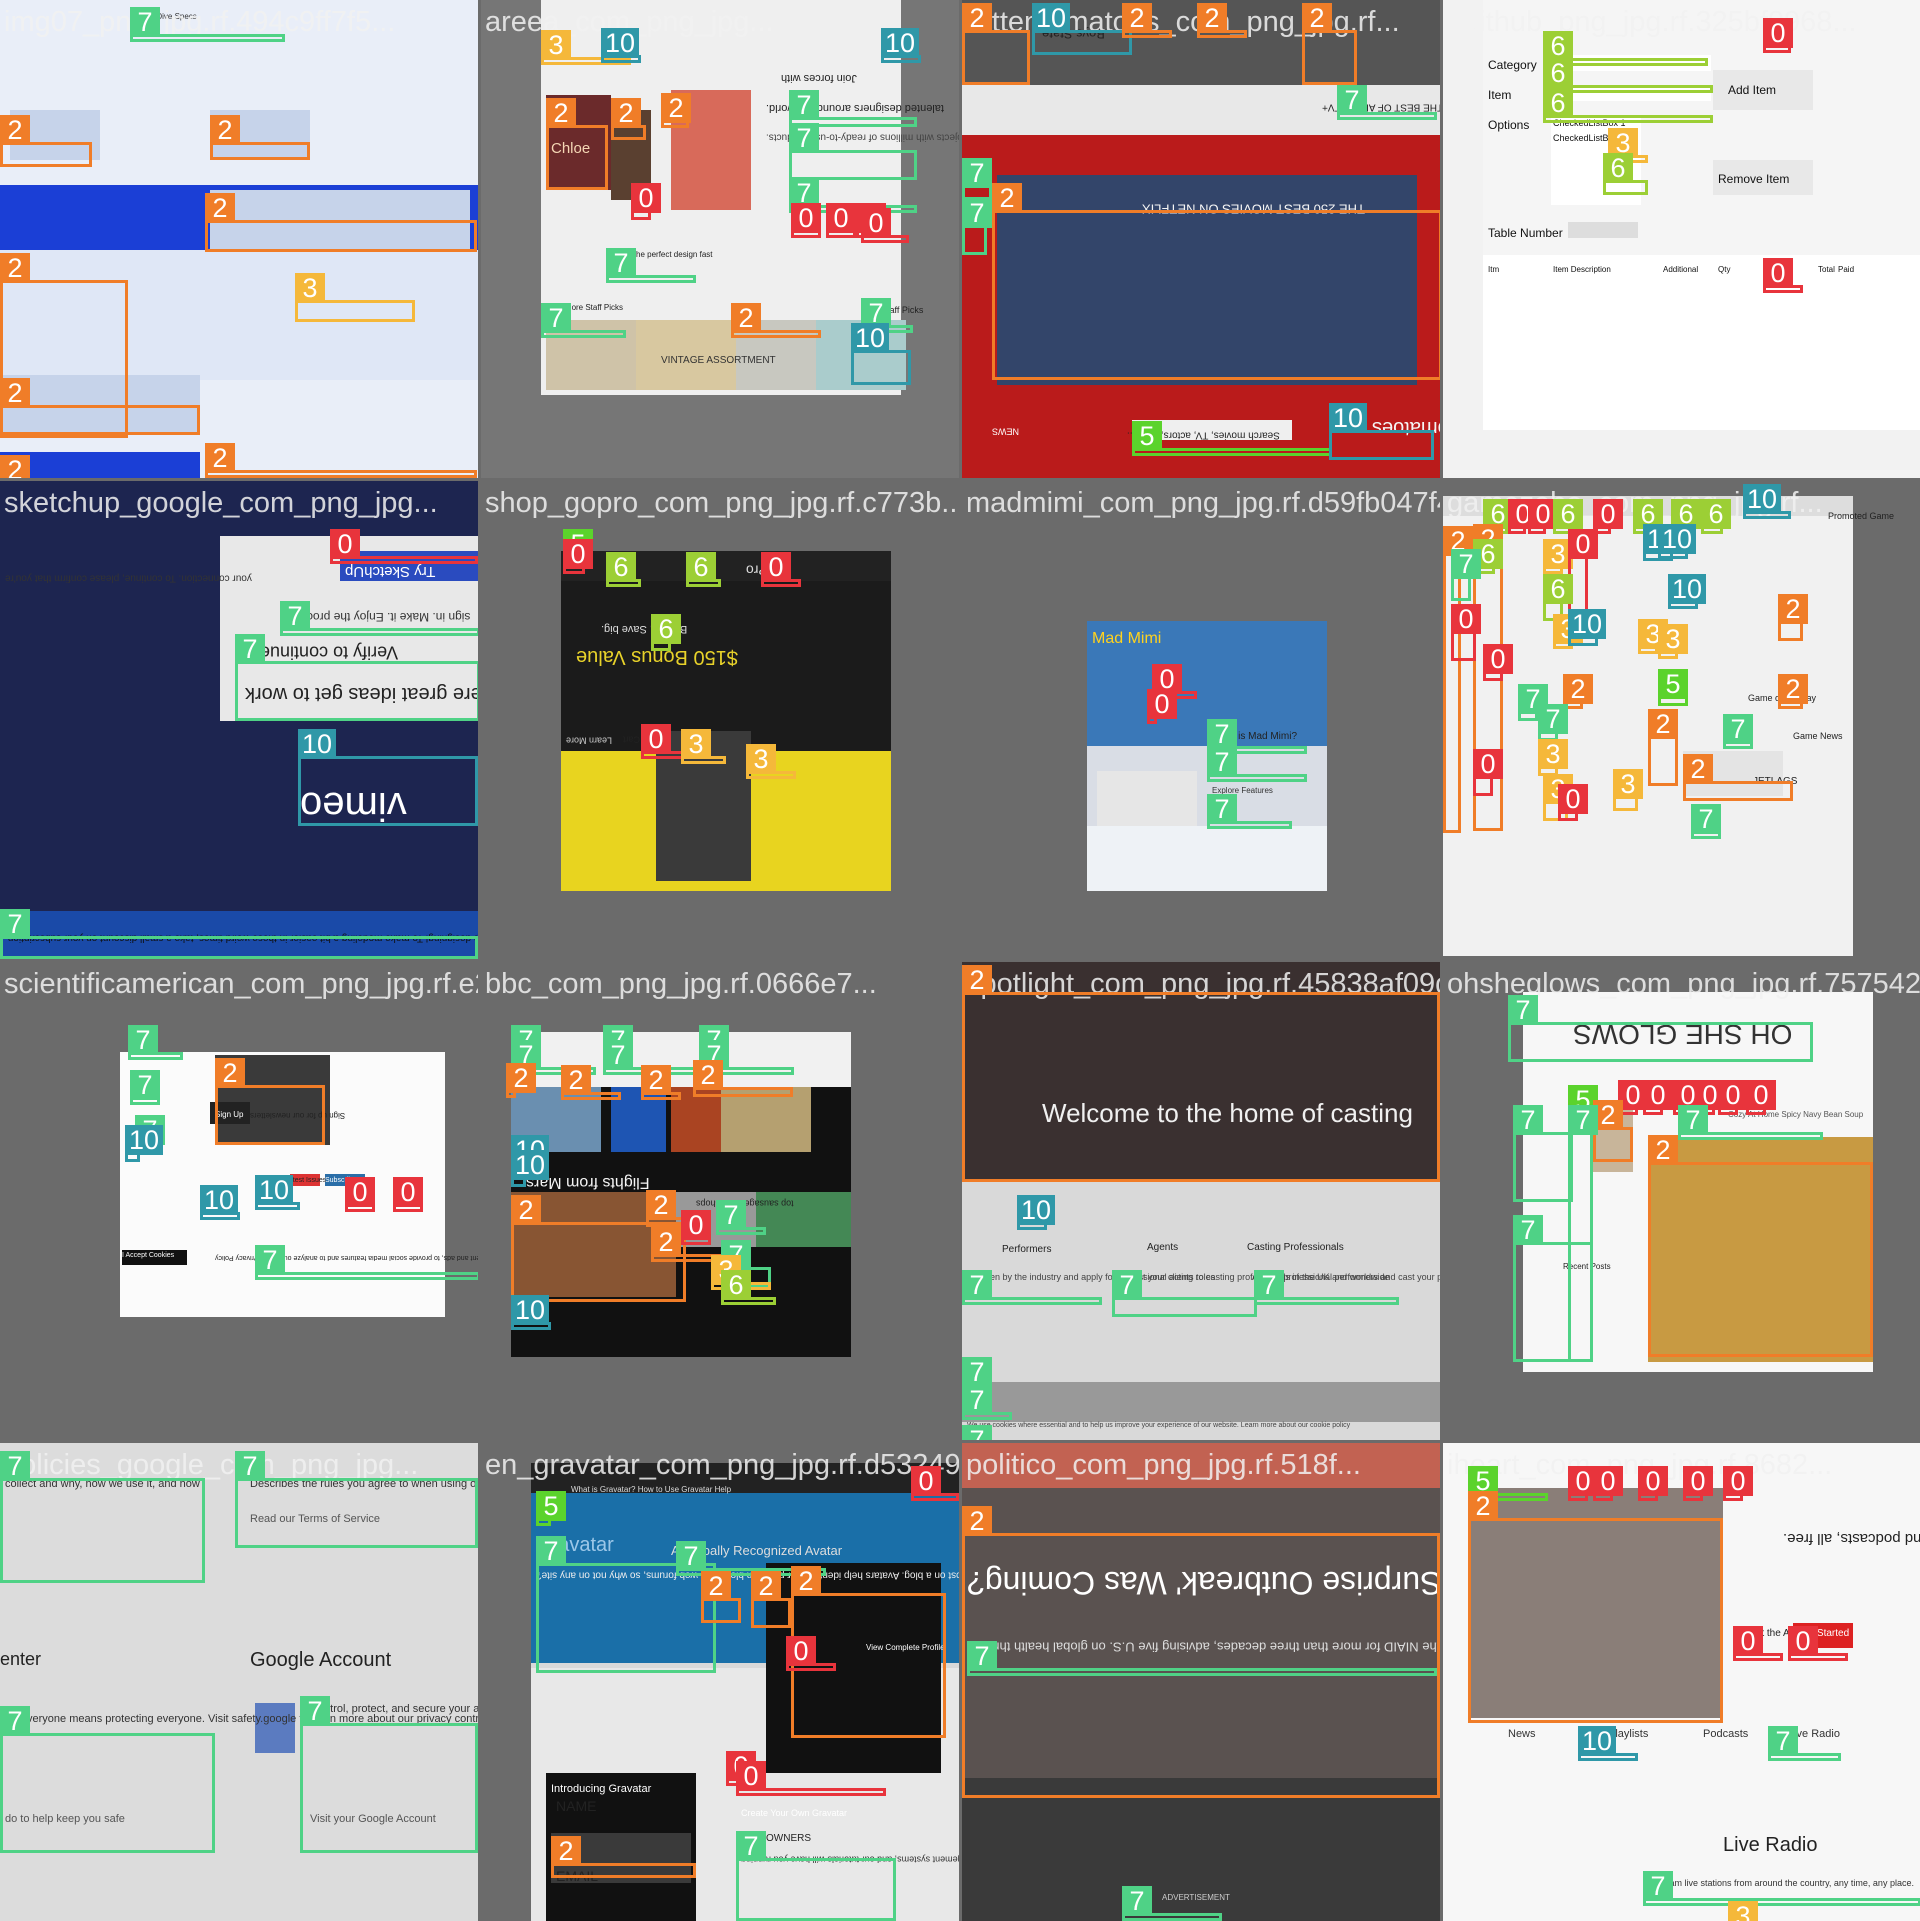 This screenshot has height=1921, width=1920. Describe the element at coordinates (1509, 125) in the screenshot. I see `screenshot-text: Options` at that location.